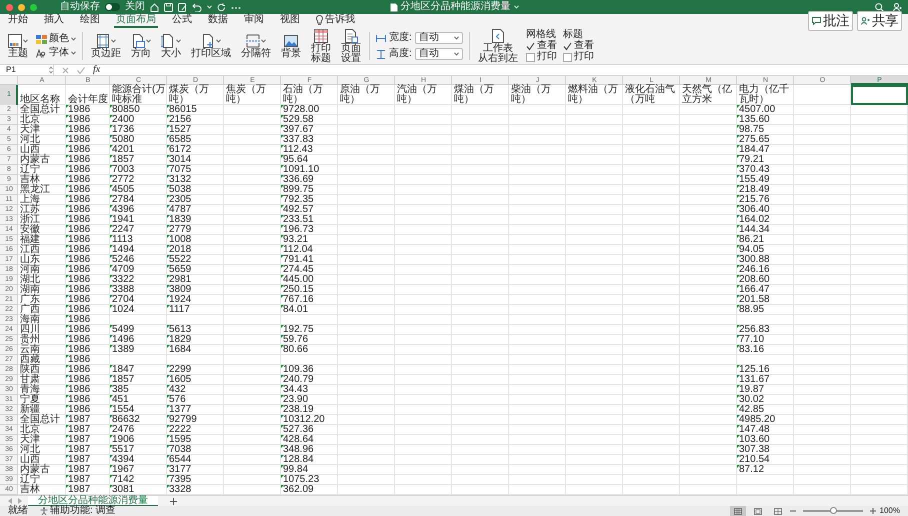 This screenshot has width=908, height=516. I want to click on table-cell-text: 全国总计, so click(39, 110).